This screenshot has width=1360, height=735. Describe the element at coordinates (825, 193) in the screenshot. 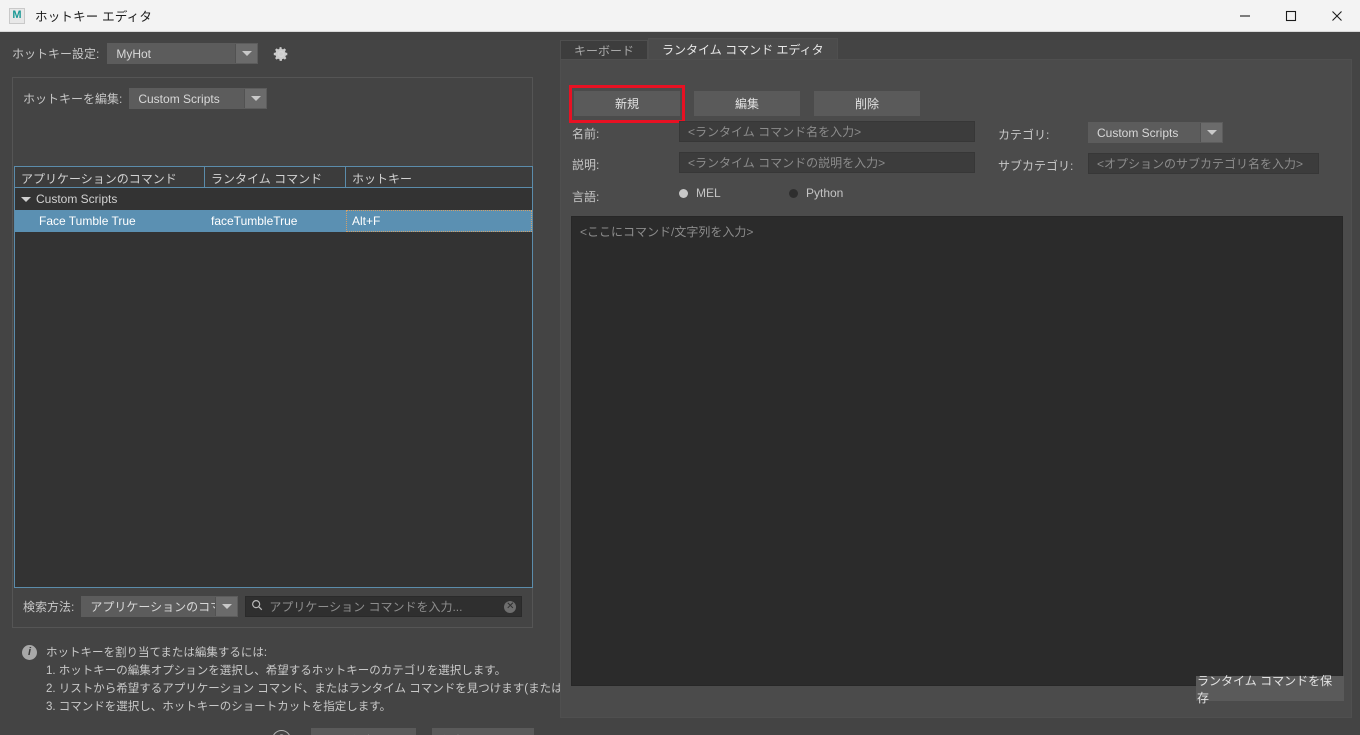

I see `radio-python-label: Python` at that location.